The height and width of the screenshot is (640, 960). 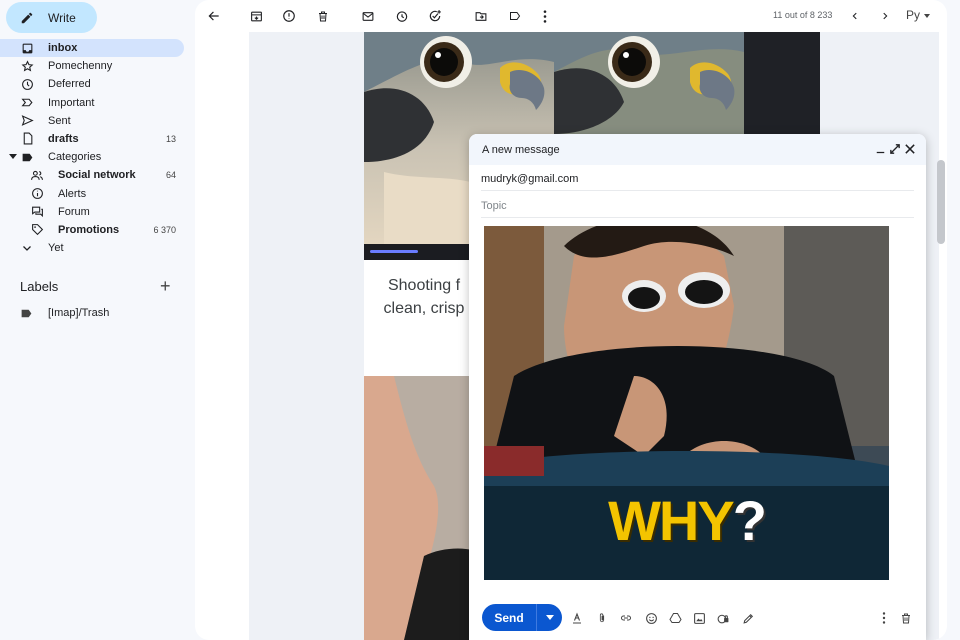 What do you see at coordinates (92, 248) in the screenshot?
I see `sidebar-item-more: Yet` at bounding box center [92, 248].